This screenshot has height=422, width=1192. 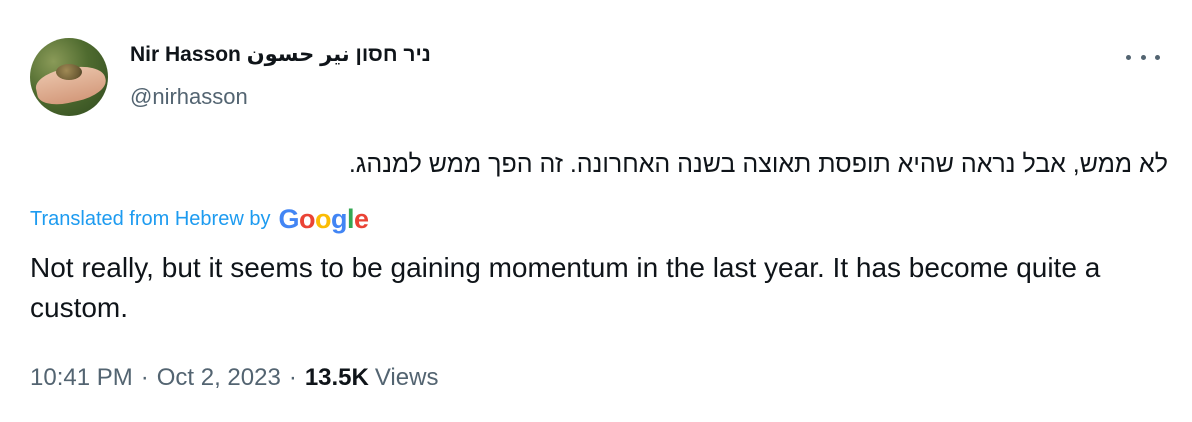 I want to click on tweet-meta: 10:41 PM · Oct 2, 2023 · 13.5K Views, so click(x=234, y=378).